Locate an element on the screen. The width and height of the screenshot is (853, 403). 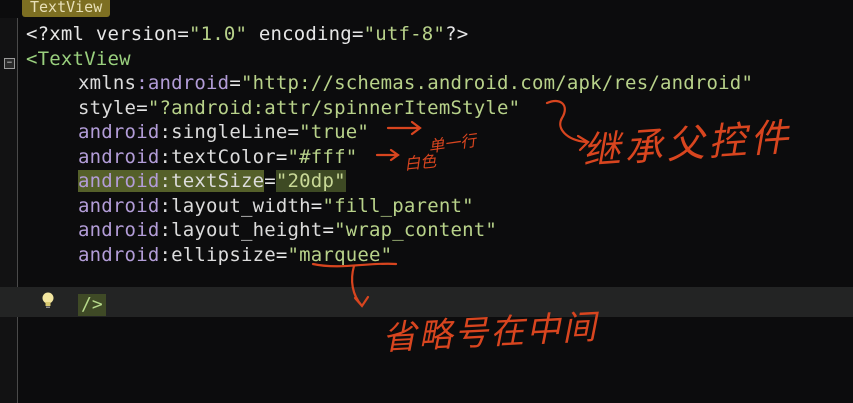
annotation-white: 白色 is located at coordinates (420, 162).